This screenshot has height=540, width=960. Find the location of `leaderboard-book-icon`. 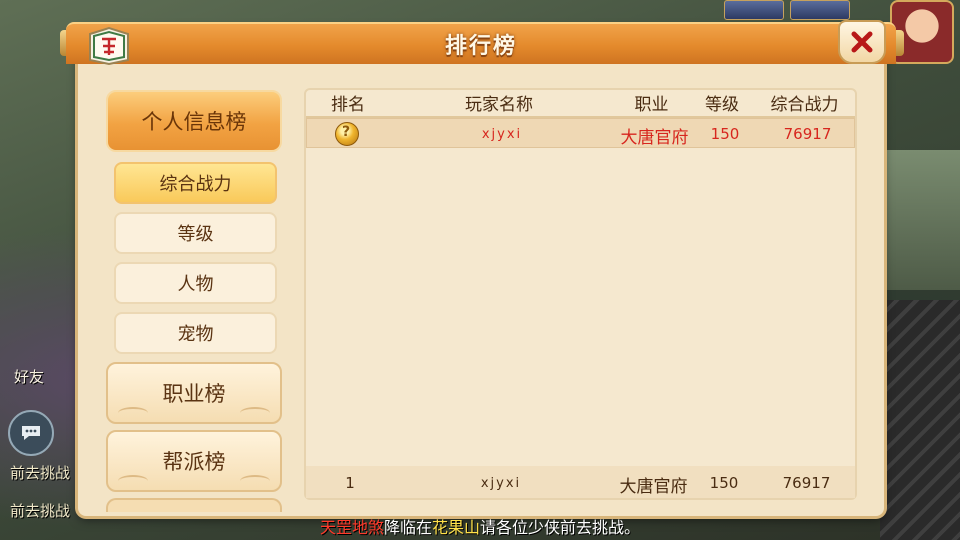

leaderboard-book-icon is located at coordinates (109, 45).